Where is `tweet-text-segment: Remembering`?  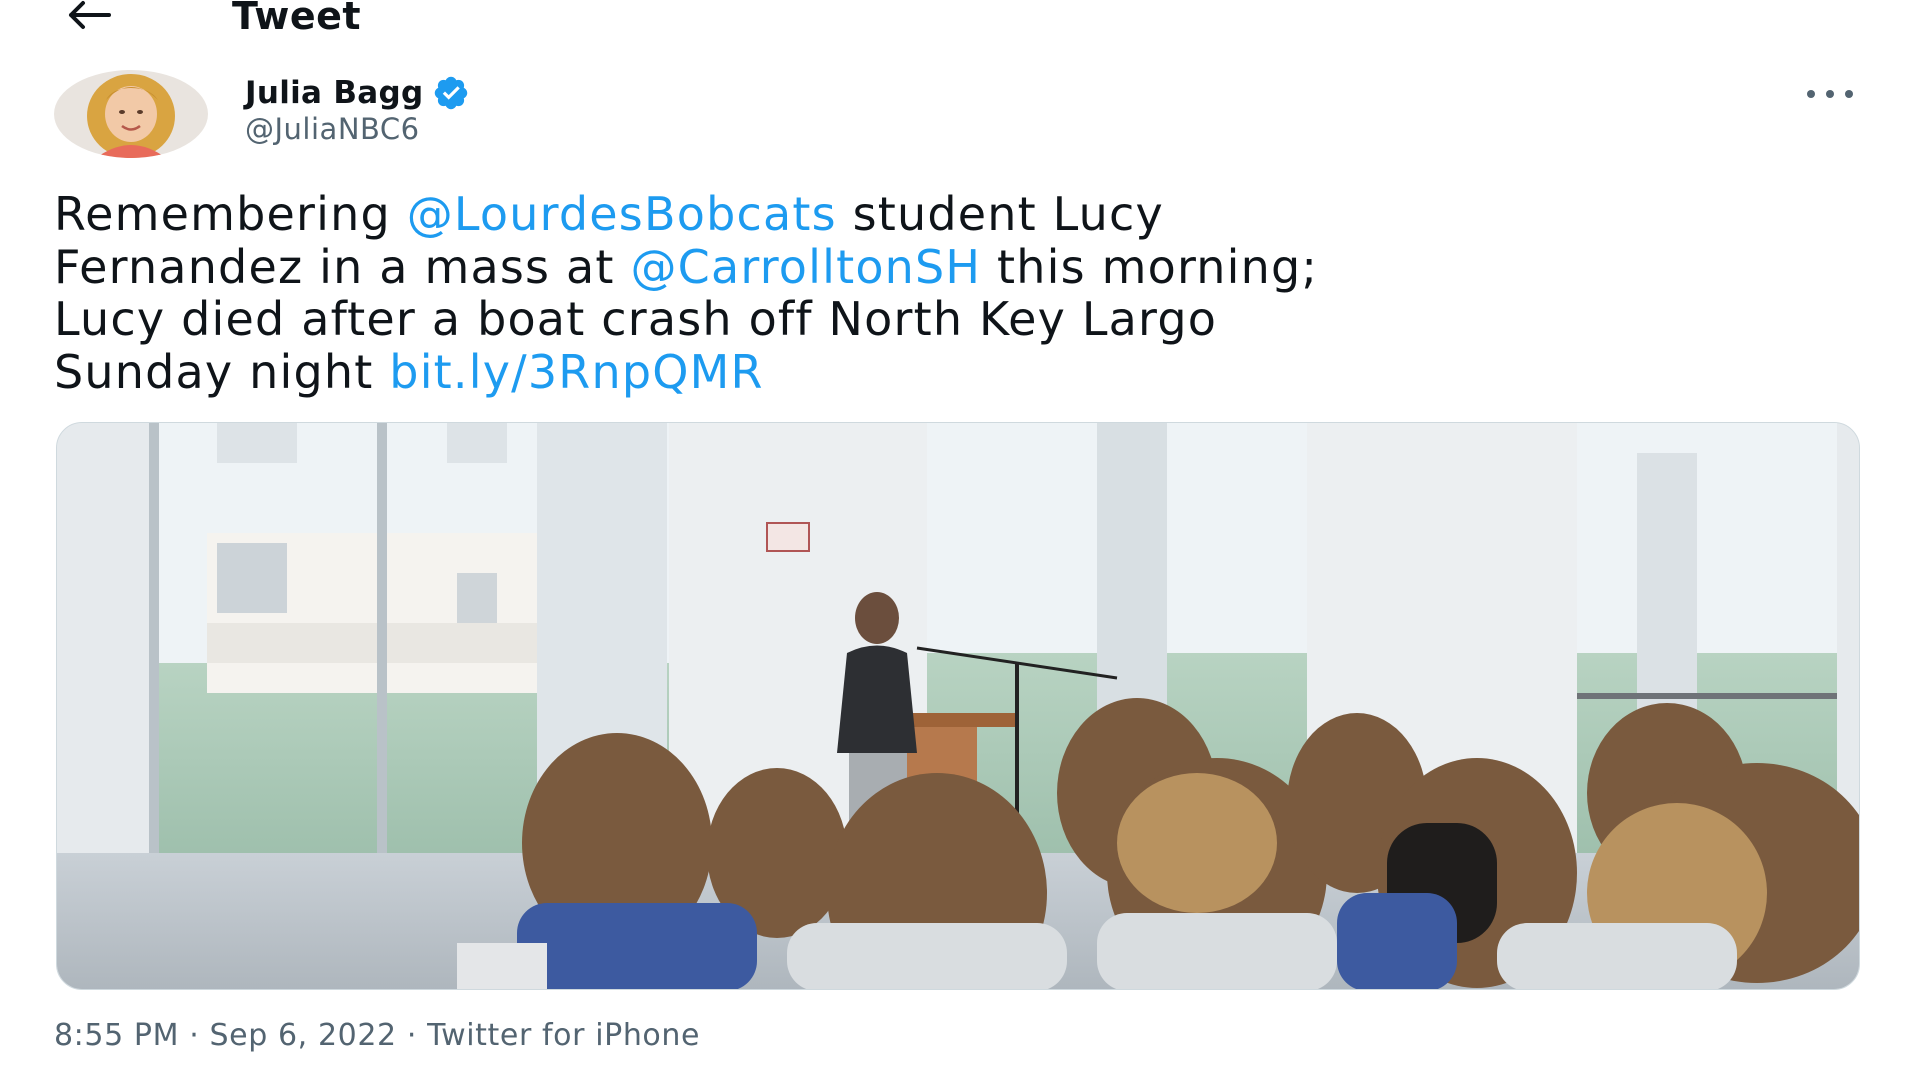 tweet-text-segment: Remembering is located at coordinates (230, 214).